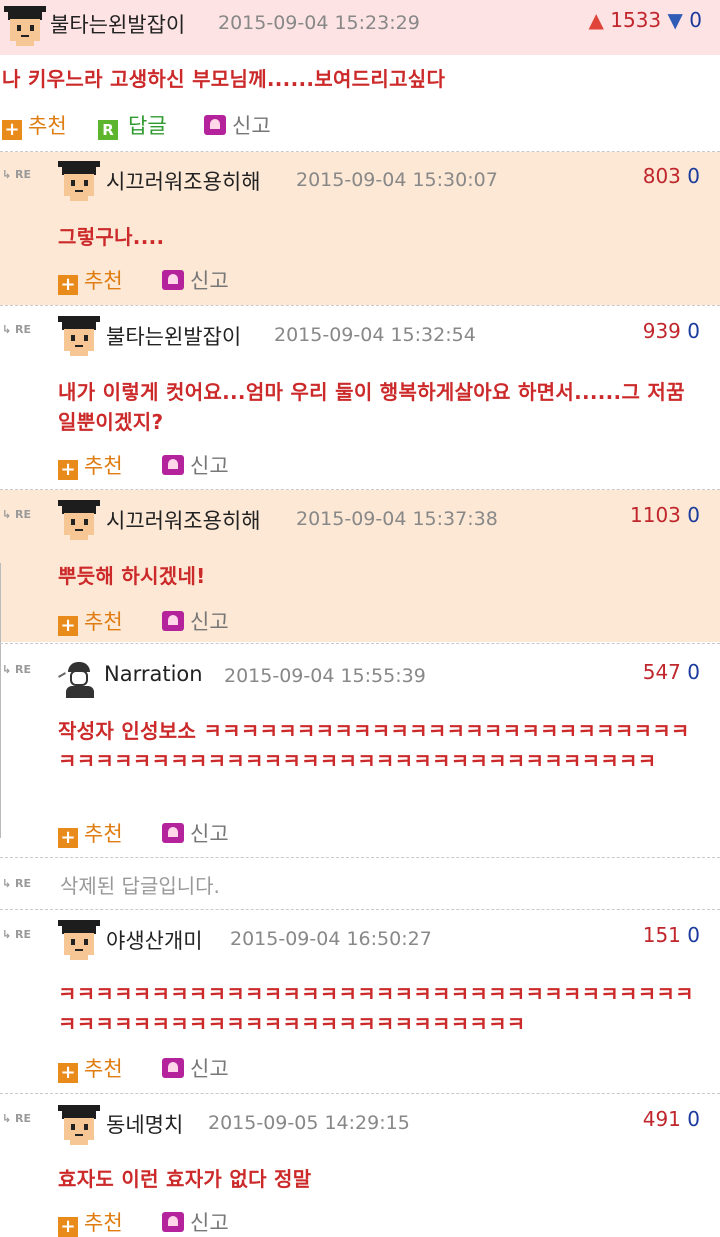 This screenshot has width=720, height=1237. I want to click on vote-box: 939 0, so click(650, 331).